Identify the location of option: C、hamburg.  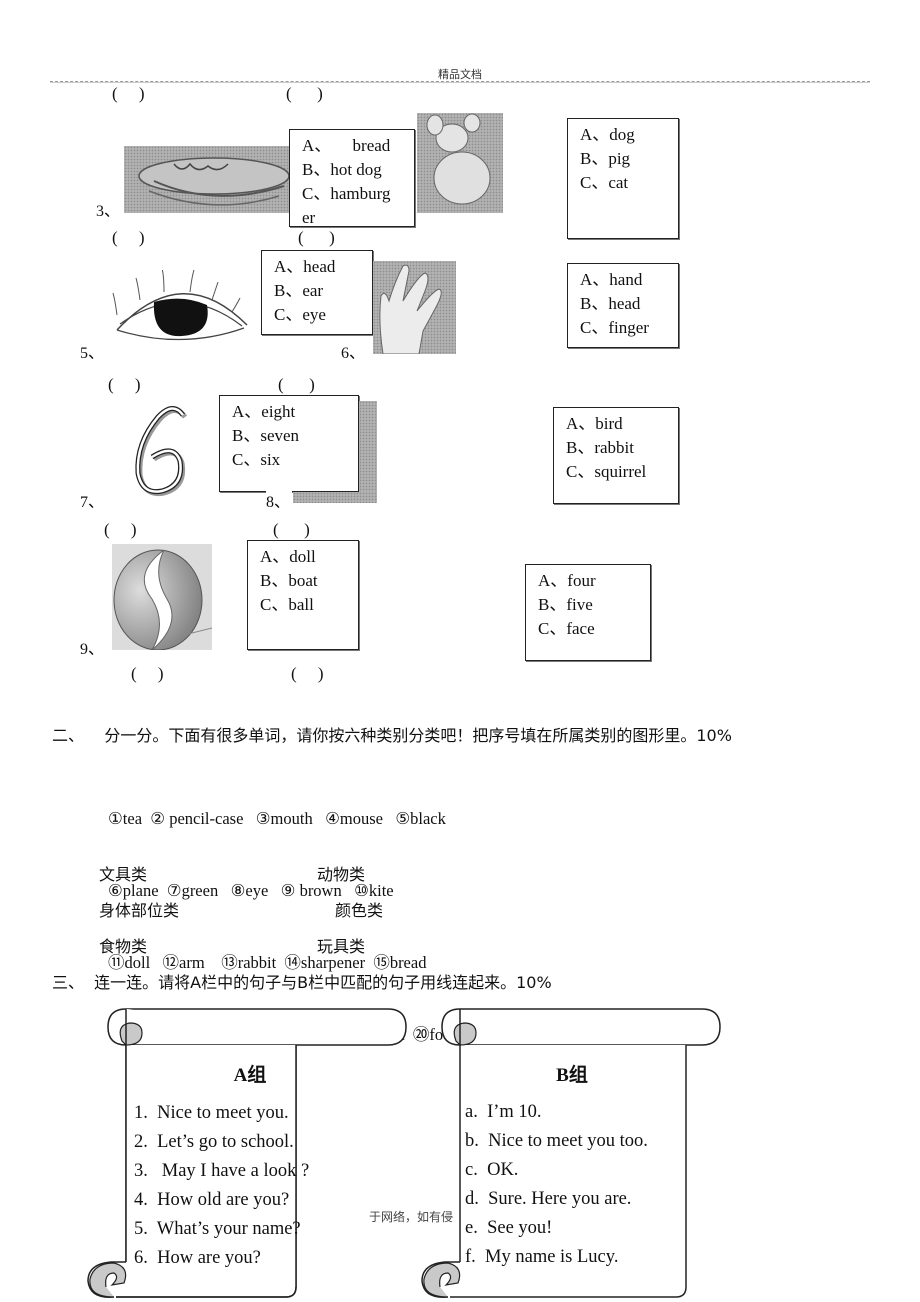
(346, 193).